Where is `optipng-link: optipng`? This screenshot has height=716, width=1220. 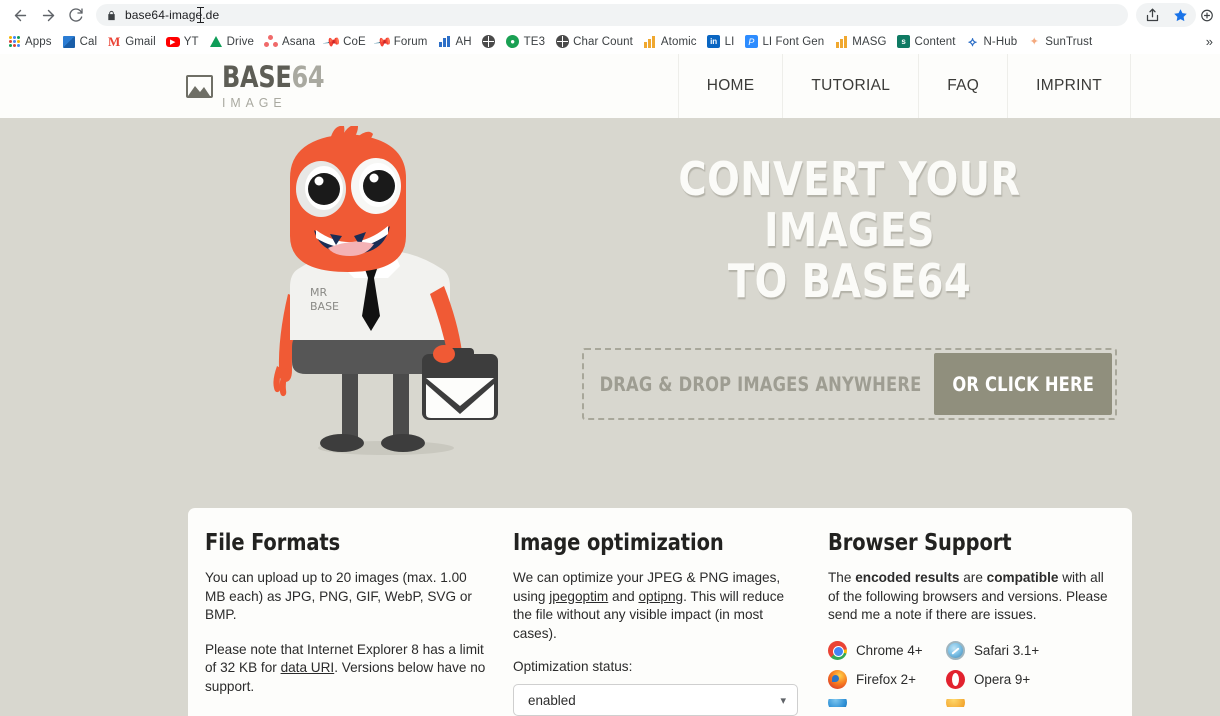 optipng-link: optipng is located at coordinates (660, 596).